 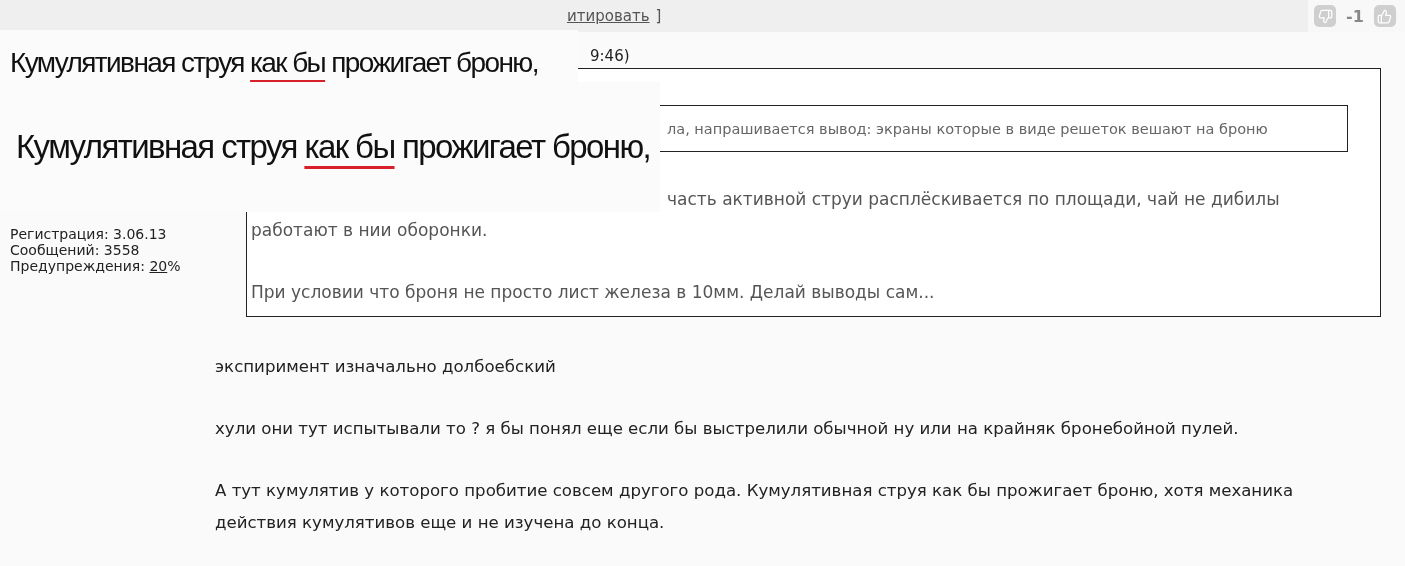 I want to click on user-info-line: Регистрация: 3.06.13, so click(x=89, y=234).